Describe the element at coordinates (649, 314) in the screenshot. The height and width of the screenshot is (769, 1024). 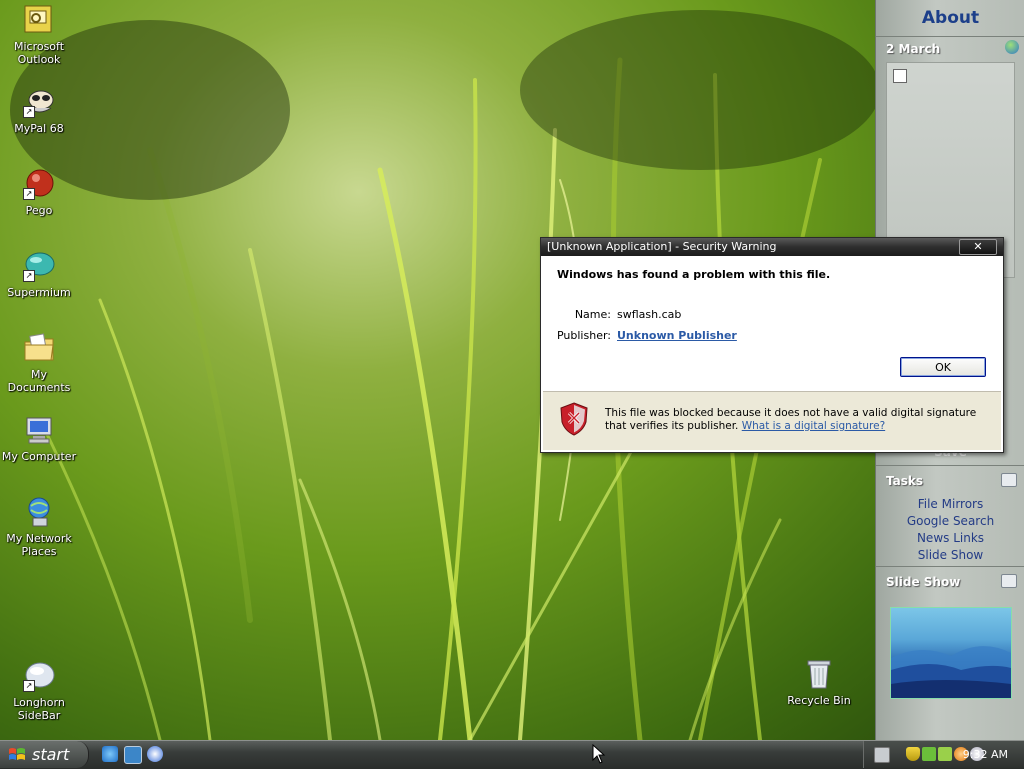
I see `file-name-value: swflash.cab` at that location.